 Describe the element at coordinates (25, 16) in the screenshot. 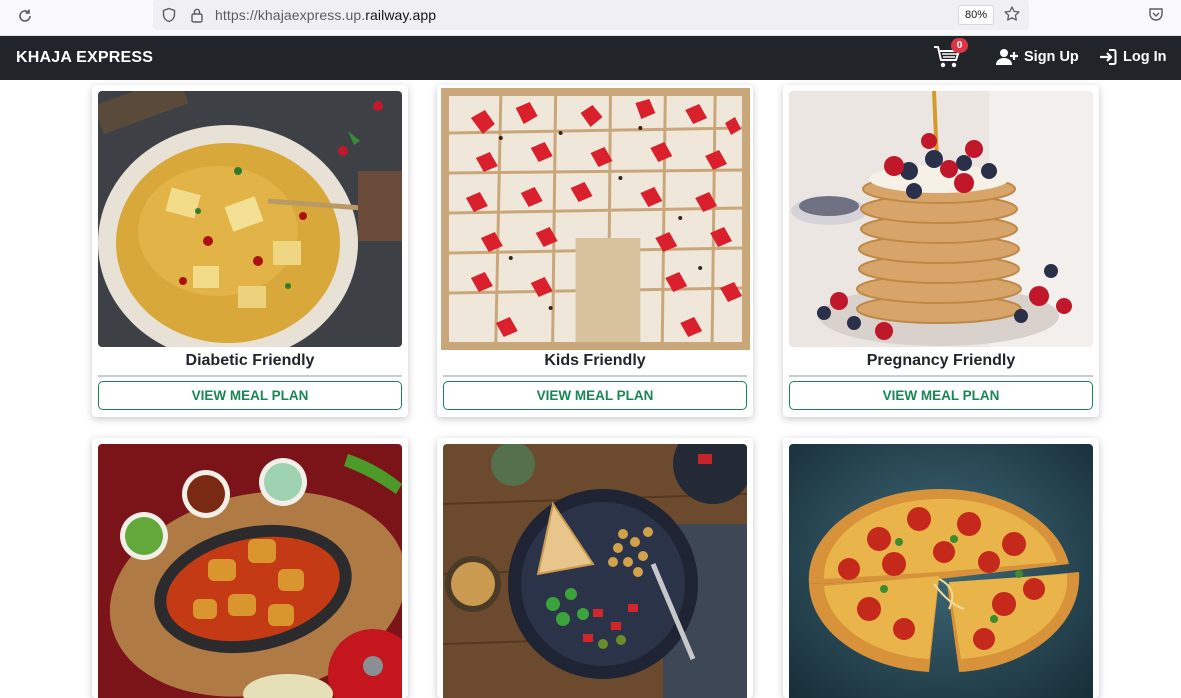

I see `reload-icon` at that location.